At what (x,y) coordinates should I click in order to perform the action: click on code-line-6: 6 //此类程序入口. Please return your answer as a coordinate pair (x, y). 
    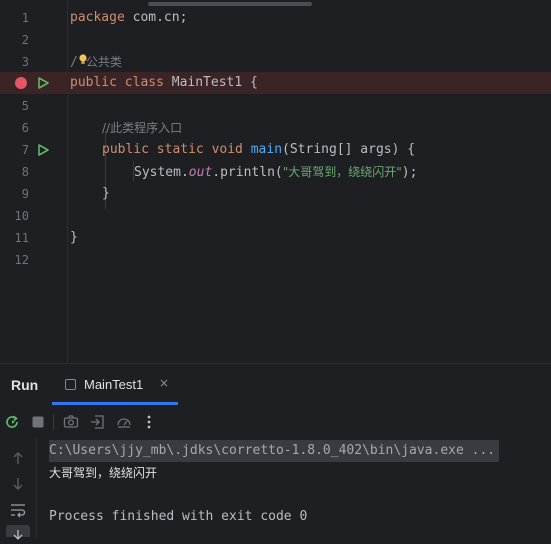
    Looking at the image, I should click on (275, 128).